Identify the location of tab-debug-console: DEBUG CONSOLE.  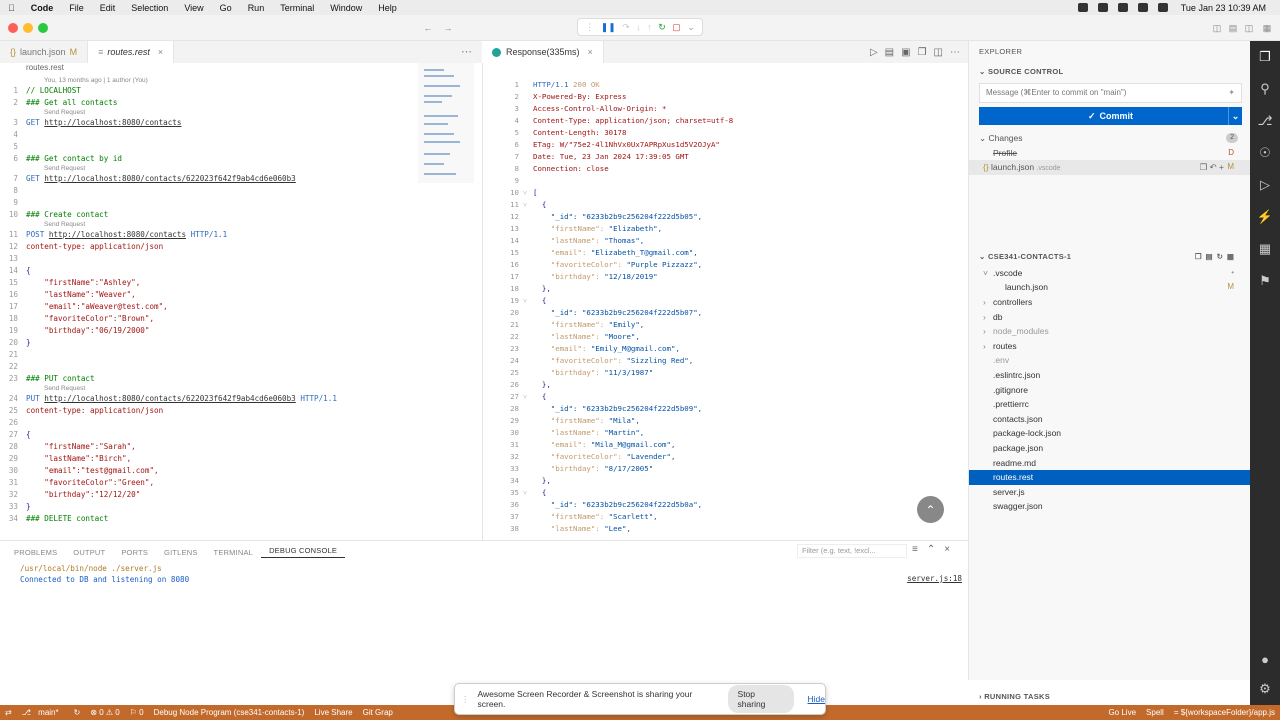
(303, 552).